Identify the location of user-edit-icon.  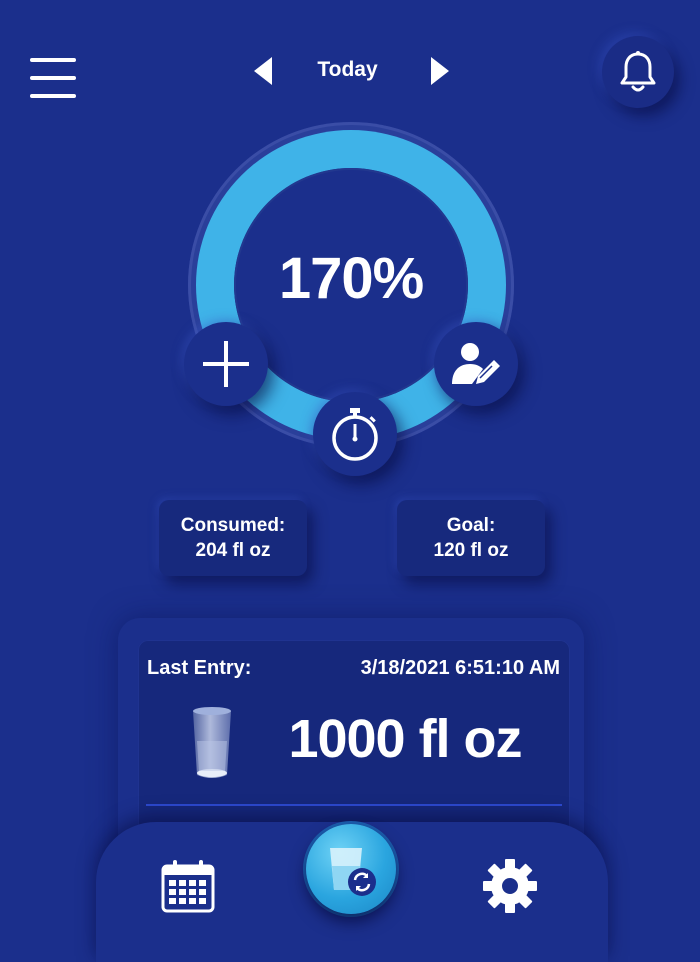
(476, 363).